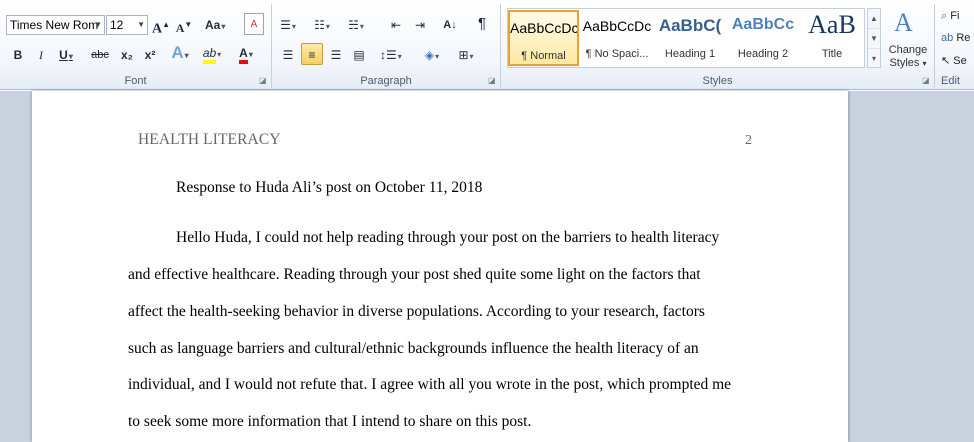 The width and height of the screenshot is (974, 442). I want to click on center-button: ≡, so click(312, 54).